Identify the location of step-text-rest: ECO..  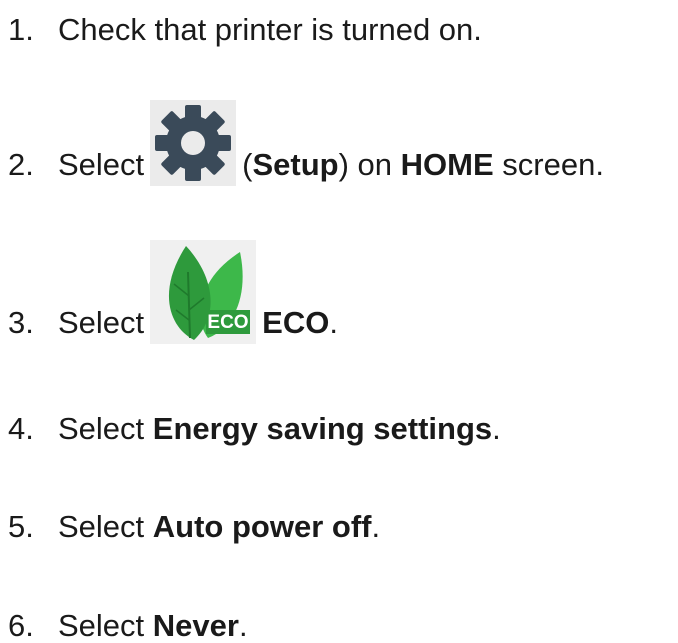
(300, 322).